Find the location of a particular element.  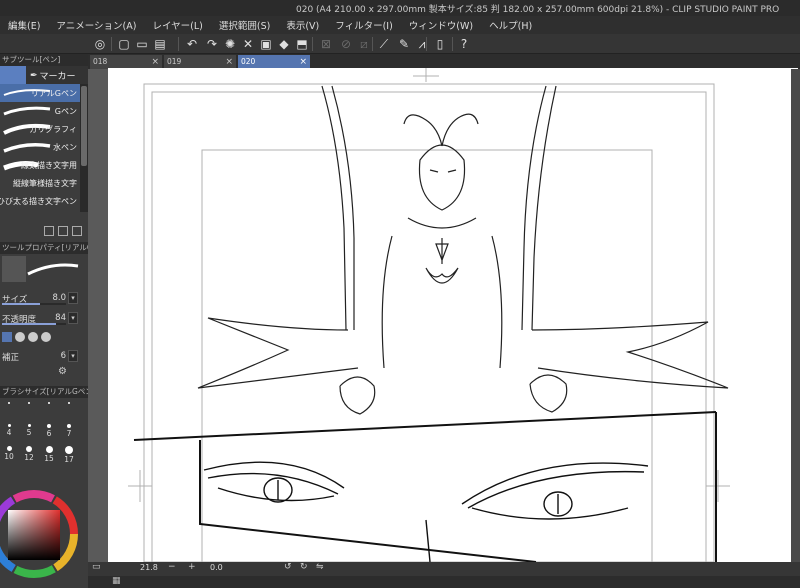

navigator-icon: ▭ is located at coordinates (96, 567).